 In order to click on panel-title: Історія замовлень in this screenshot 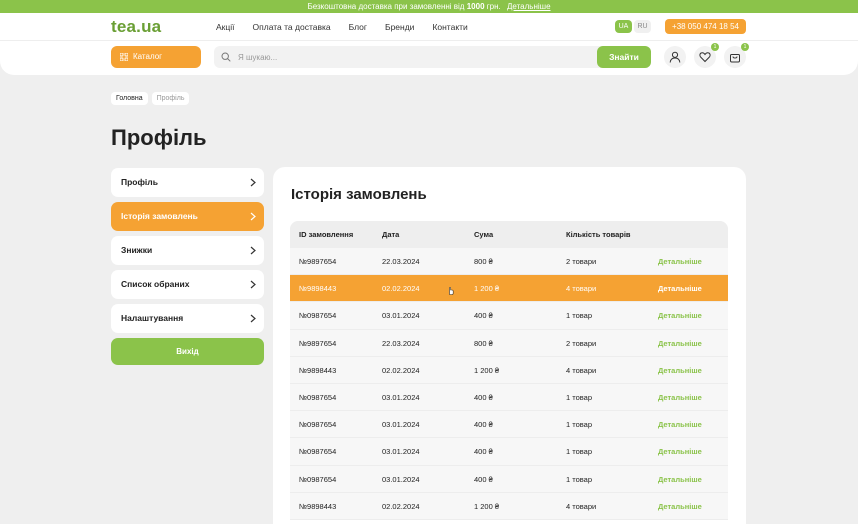, I will do `click(359, 194)`.